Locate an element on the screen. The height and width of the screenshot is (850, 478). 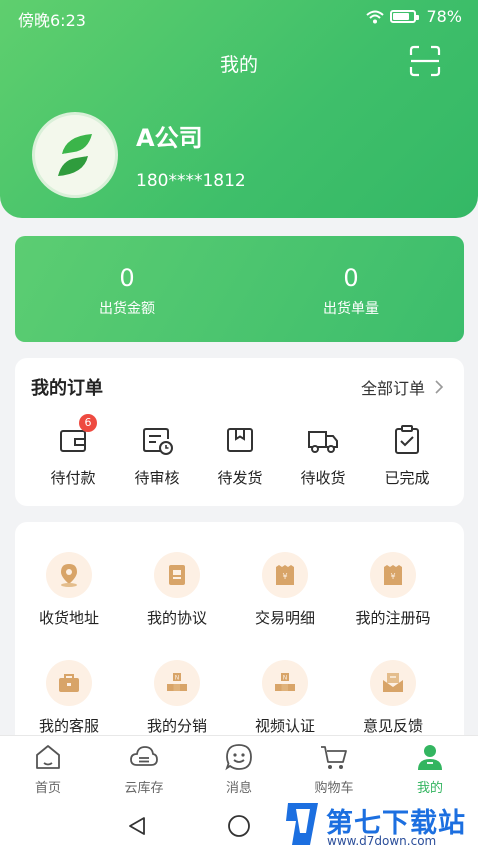
scan-button is located at coordinates (425, 61).